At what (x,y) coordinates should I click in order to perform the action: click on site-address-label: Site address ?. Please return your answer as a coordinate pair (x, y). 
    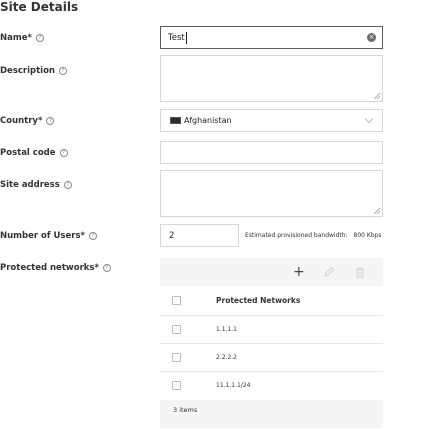
    Looking at the image, I should click on (36, 185).